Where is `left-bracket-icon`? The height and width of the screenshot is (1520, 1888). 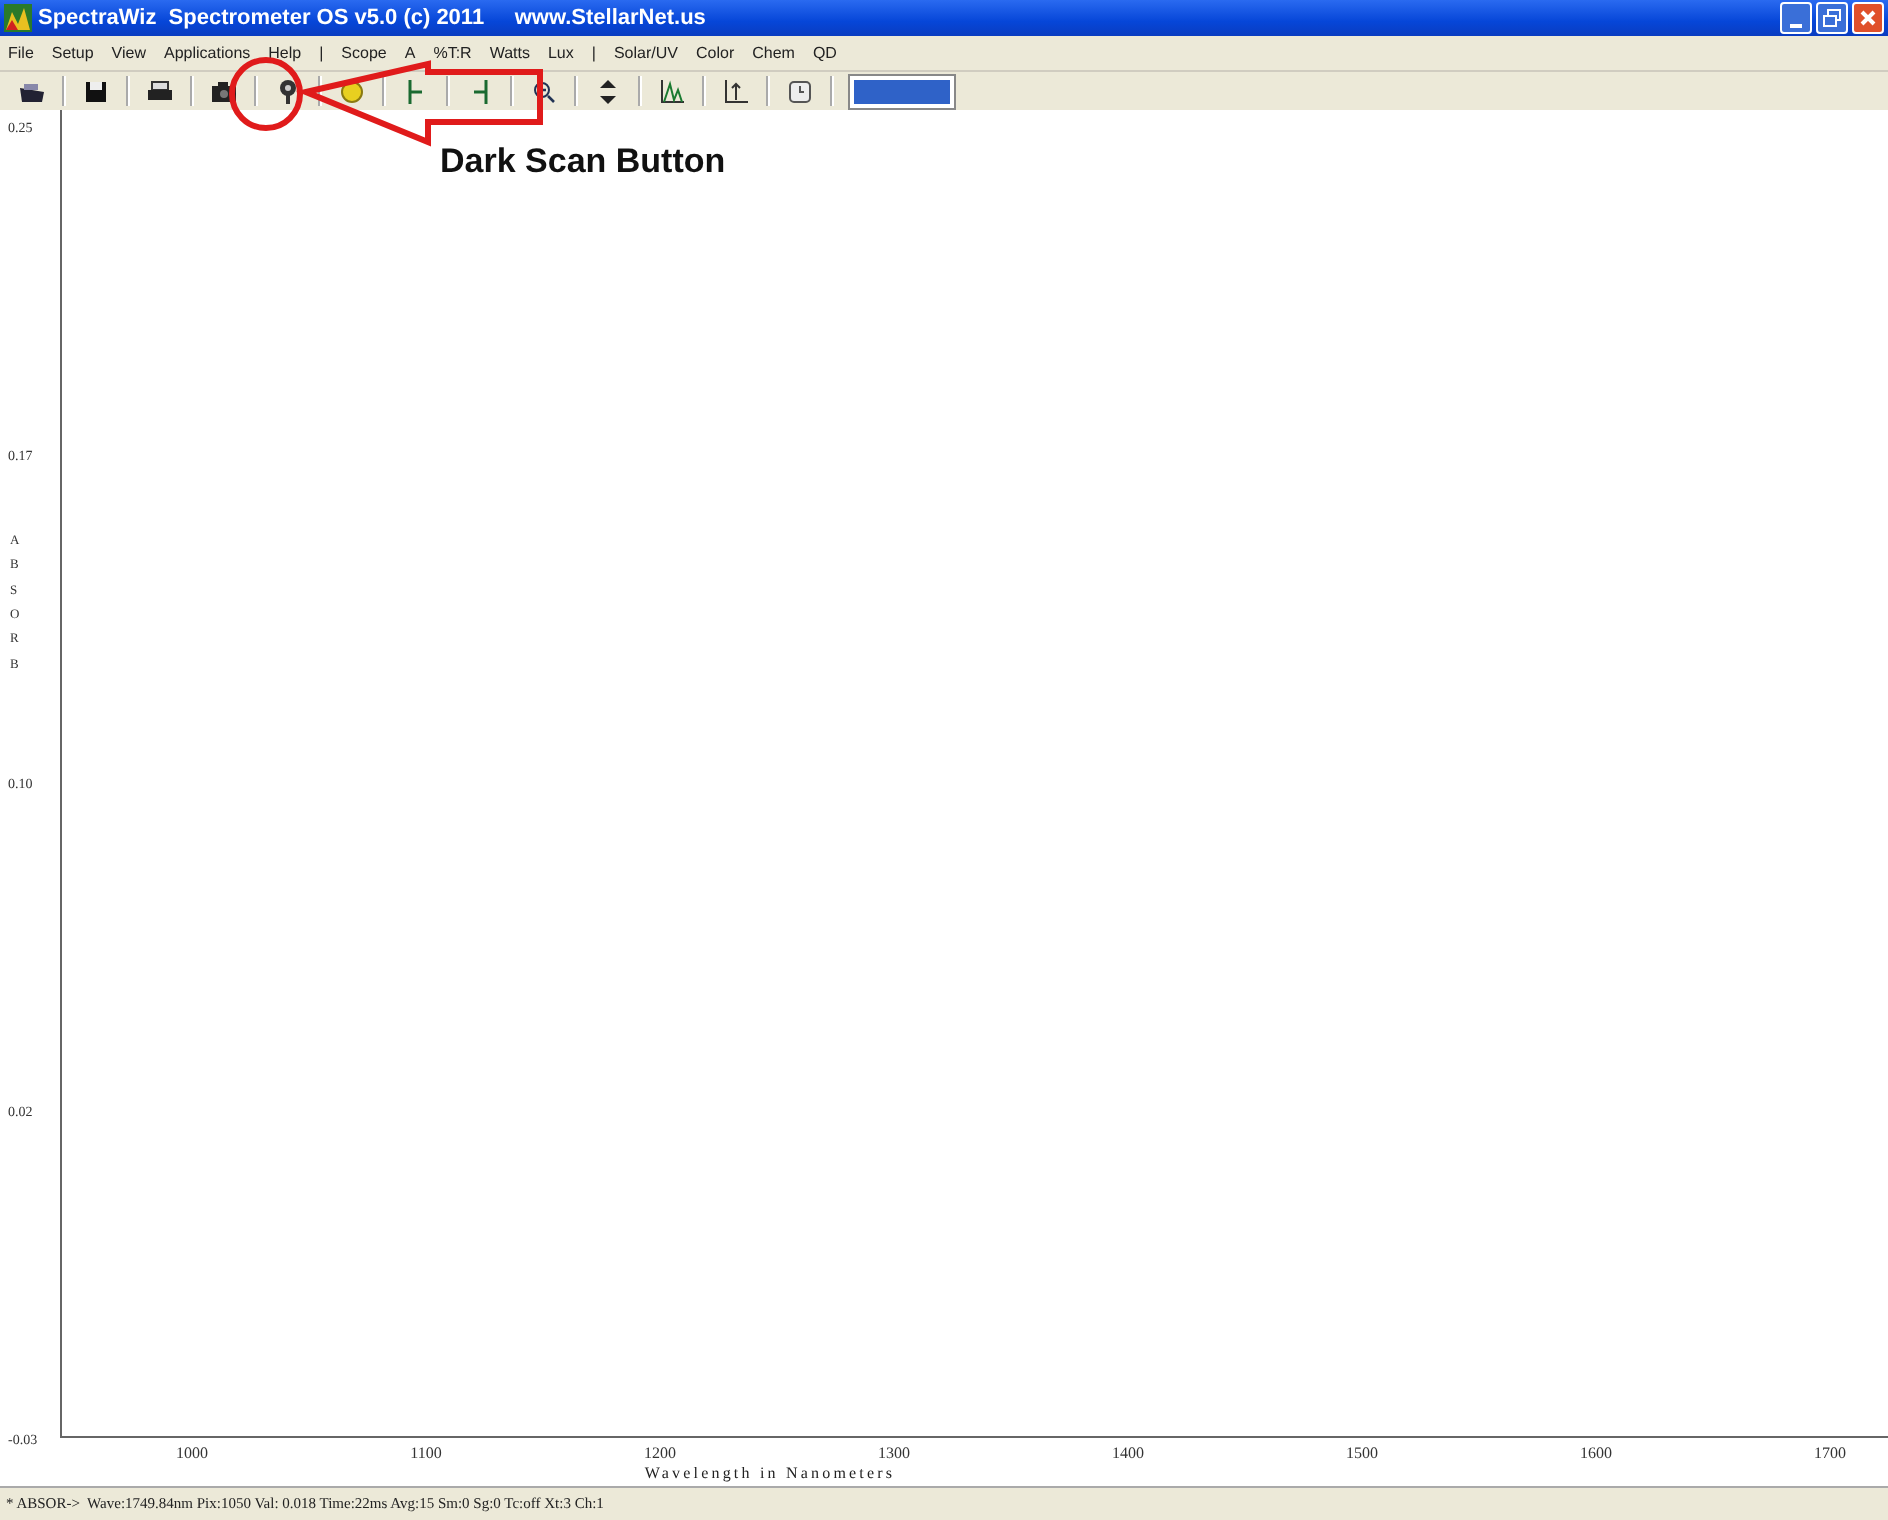
left-bracket-icon is located at coordinates (416, 91).